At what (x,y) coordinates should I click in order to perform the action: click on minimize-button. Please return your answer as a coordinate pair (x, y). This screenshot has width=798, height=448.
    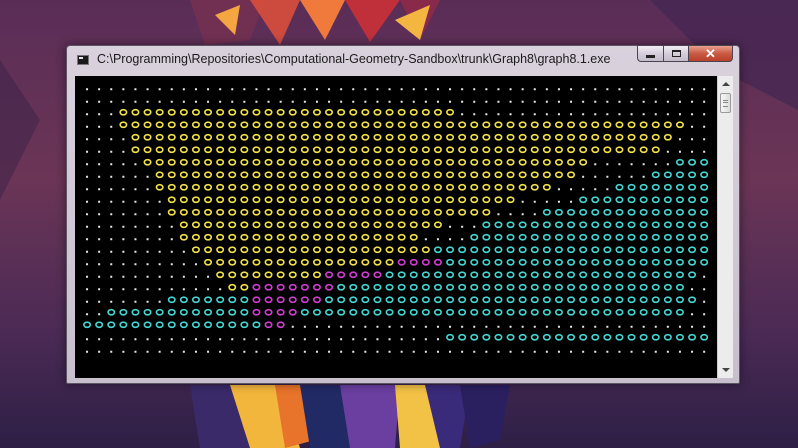
    Looking at the image, I should click on (650, 53).